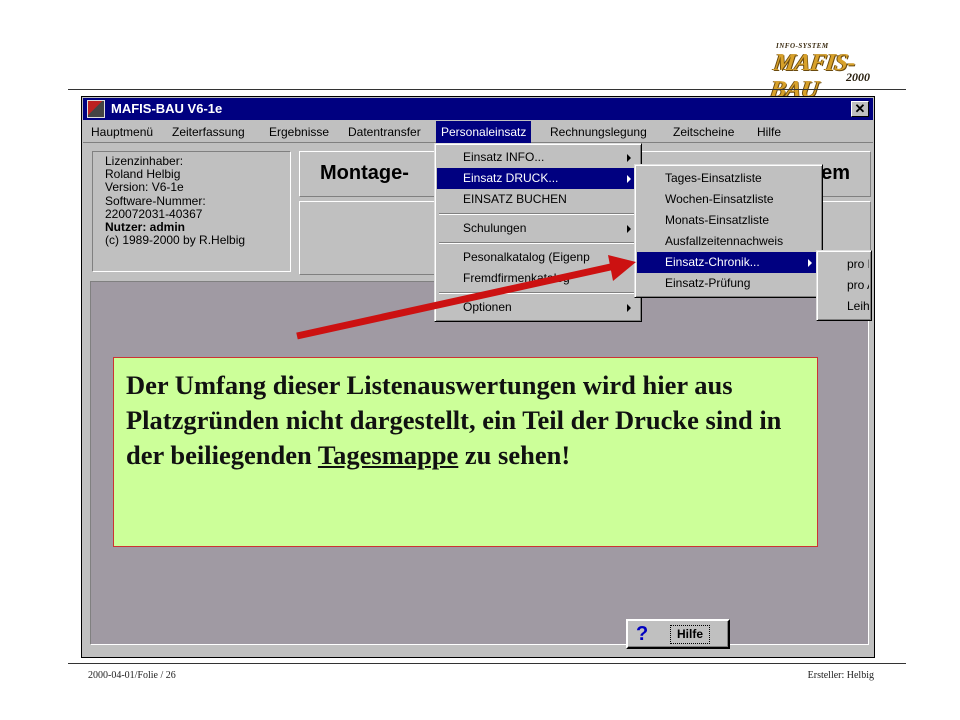 The width and height of the screenshot is (960, 720). I want to click on menu-item-label: Pesonalkatalog (Eigenp, so click(526, 257).